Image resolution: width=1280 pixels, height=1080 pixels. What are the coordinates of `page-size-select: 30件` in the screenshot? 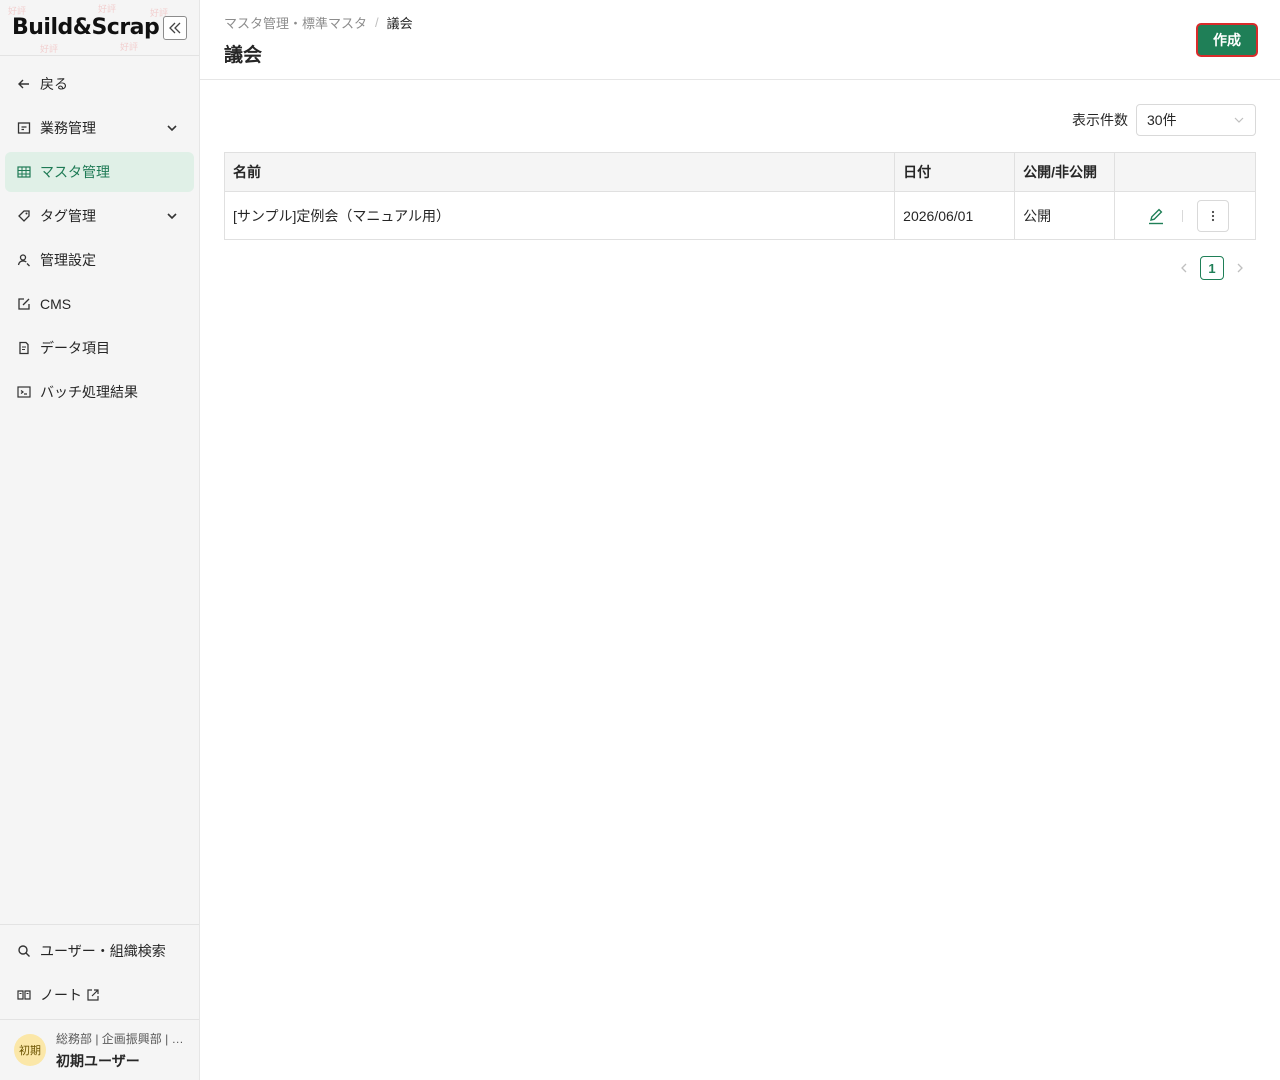 It's located at (1196, 120).